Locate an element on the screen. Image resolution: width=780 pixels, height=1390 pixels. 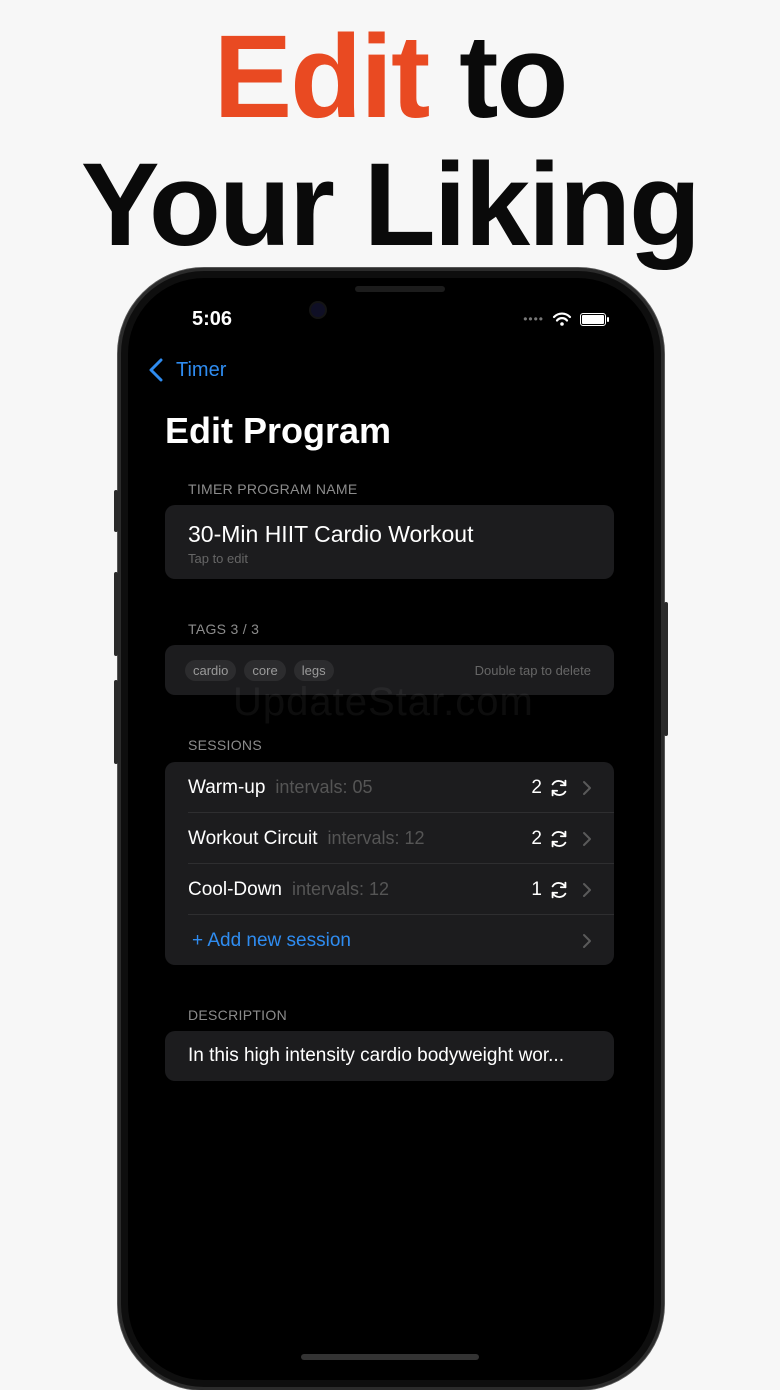
headline-accent: Edit is located at coordinates (321, 77).